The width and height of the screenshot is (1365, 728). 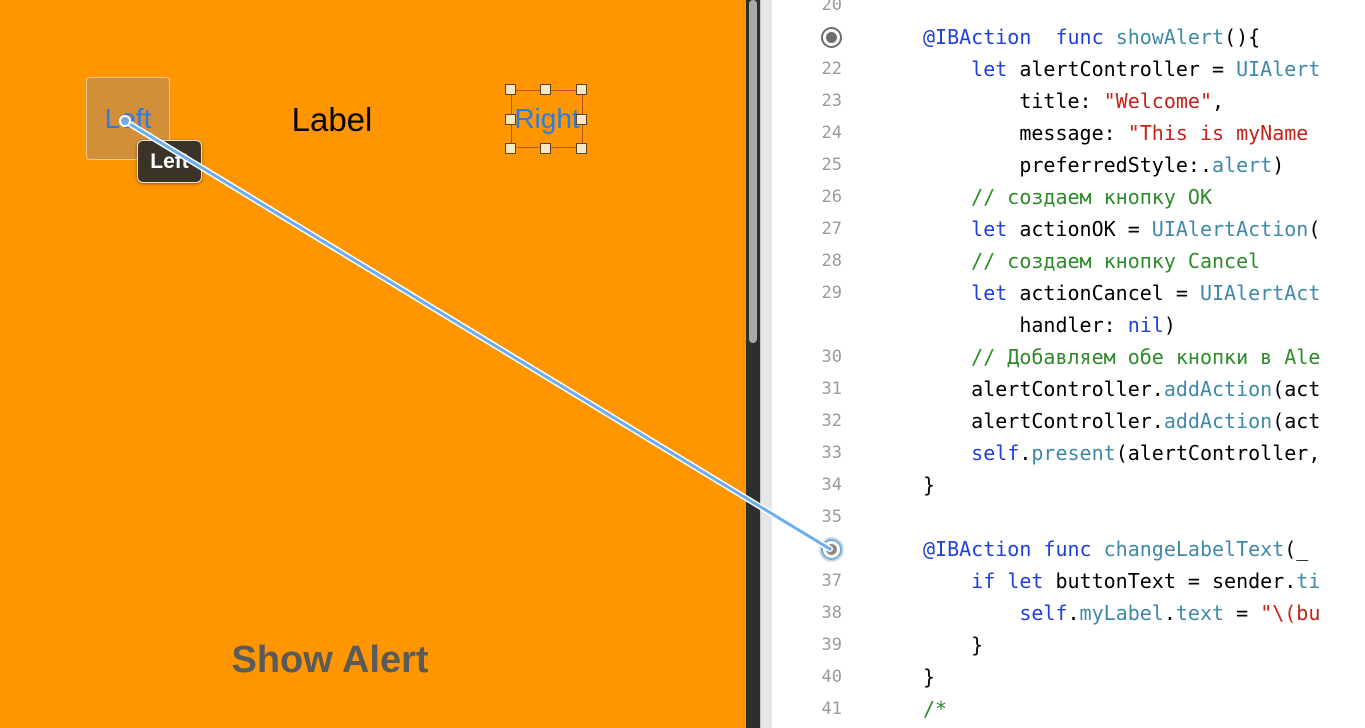 What do you see at coordinates (1170, 581) in the screenshot?
I see `code-token: buttonText = sender.` at bounding box center [1170, 581].